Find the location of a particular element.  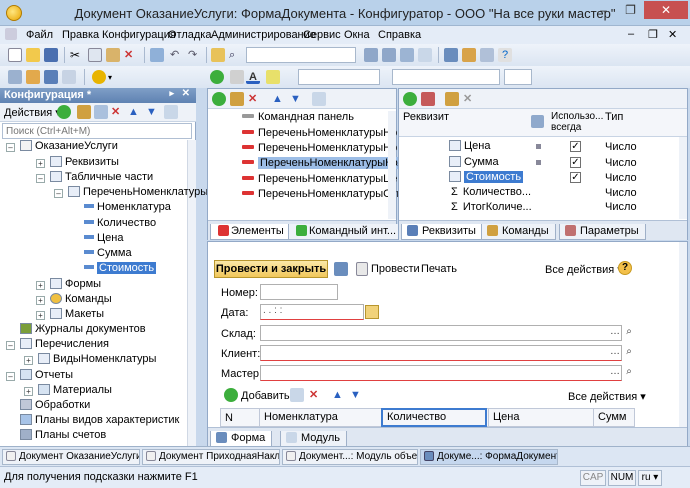

element-item-selected: ПереченьНоменклатурыКоли is located at coordinates (327, 164).